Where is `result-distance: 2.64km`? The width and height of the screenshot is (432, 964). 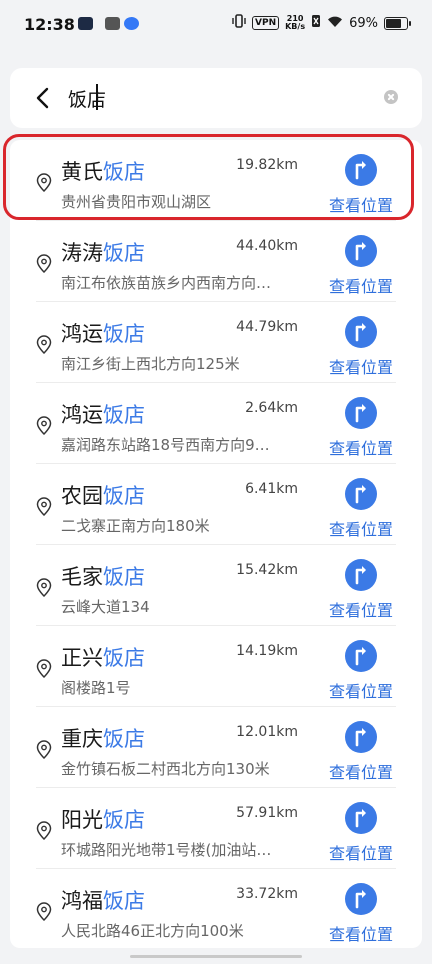 result-distance: 2.64km is located at coordinates (271, 408).